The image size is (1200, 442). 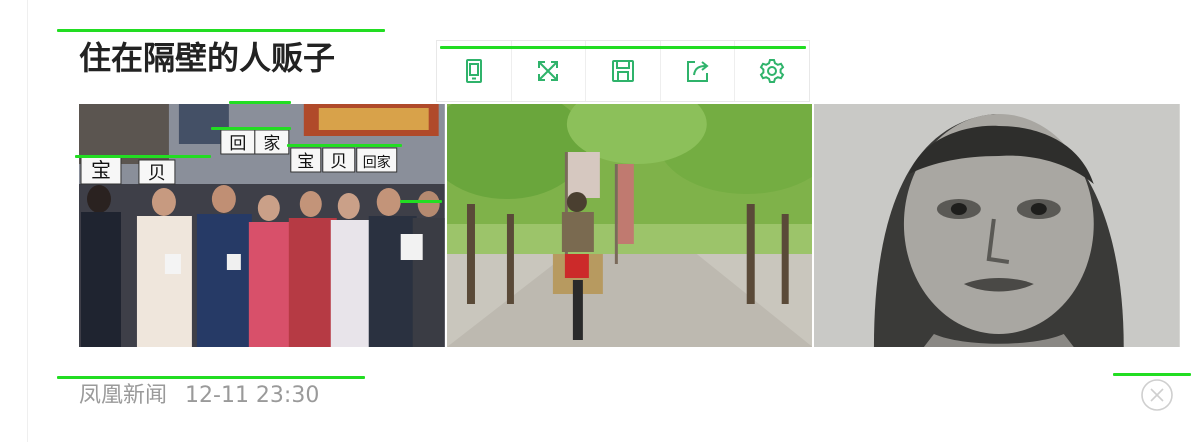 I want to click on fullscreen-button, so click(x=549, y=71).